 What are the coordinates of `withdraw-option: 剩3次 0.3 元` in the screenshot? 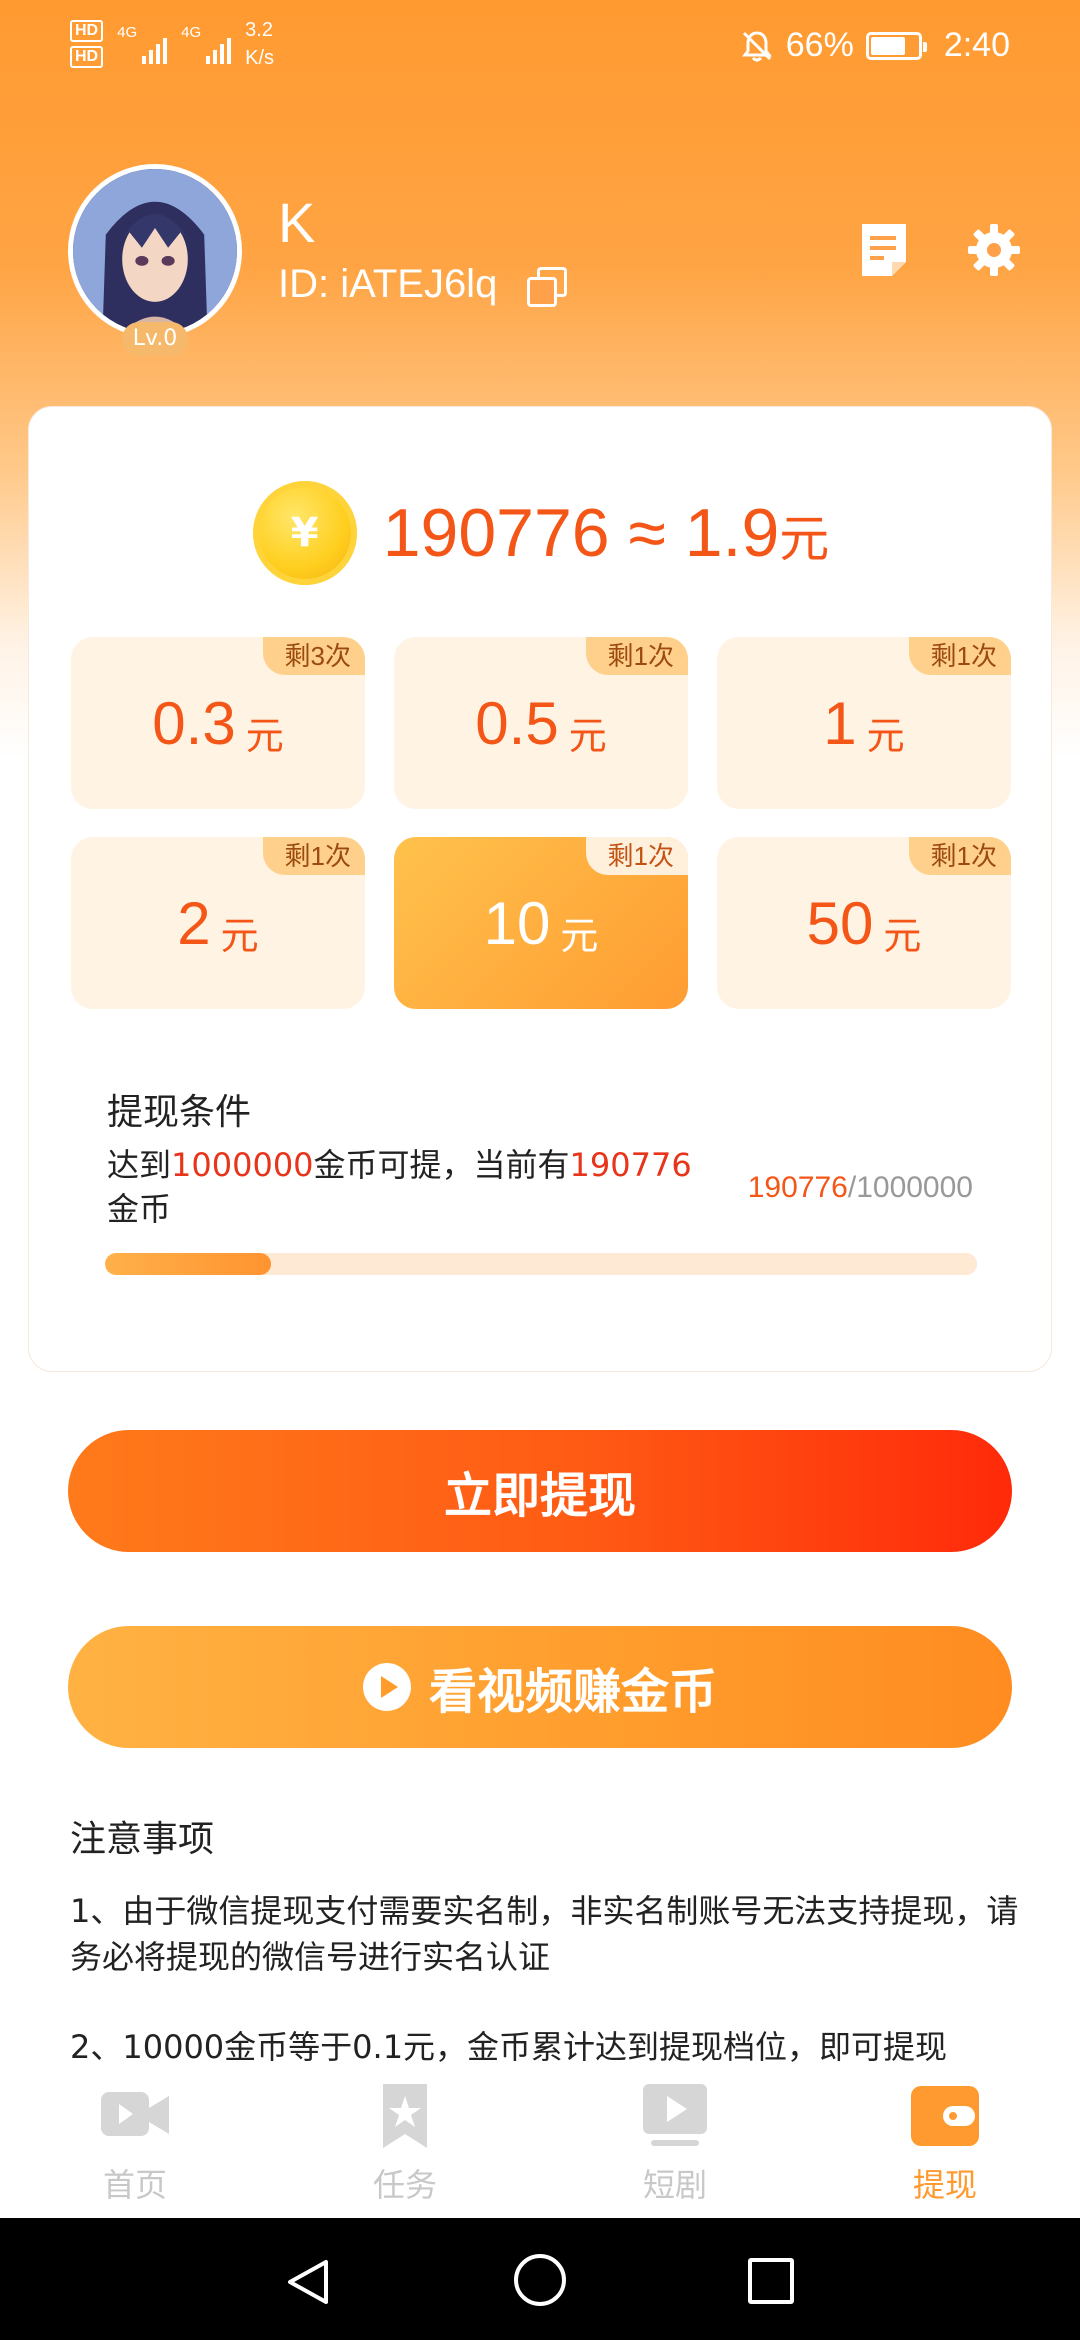 It's located at (218, 723).